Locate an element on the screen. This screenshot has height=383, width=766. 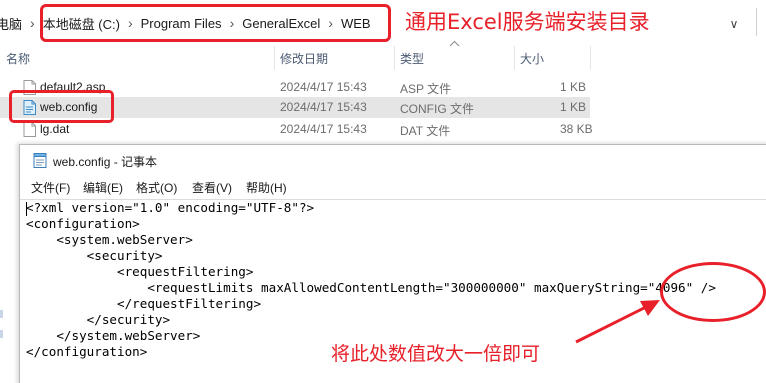
code-line: </requestFiltering> is located at coordinates (144, 303).